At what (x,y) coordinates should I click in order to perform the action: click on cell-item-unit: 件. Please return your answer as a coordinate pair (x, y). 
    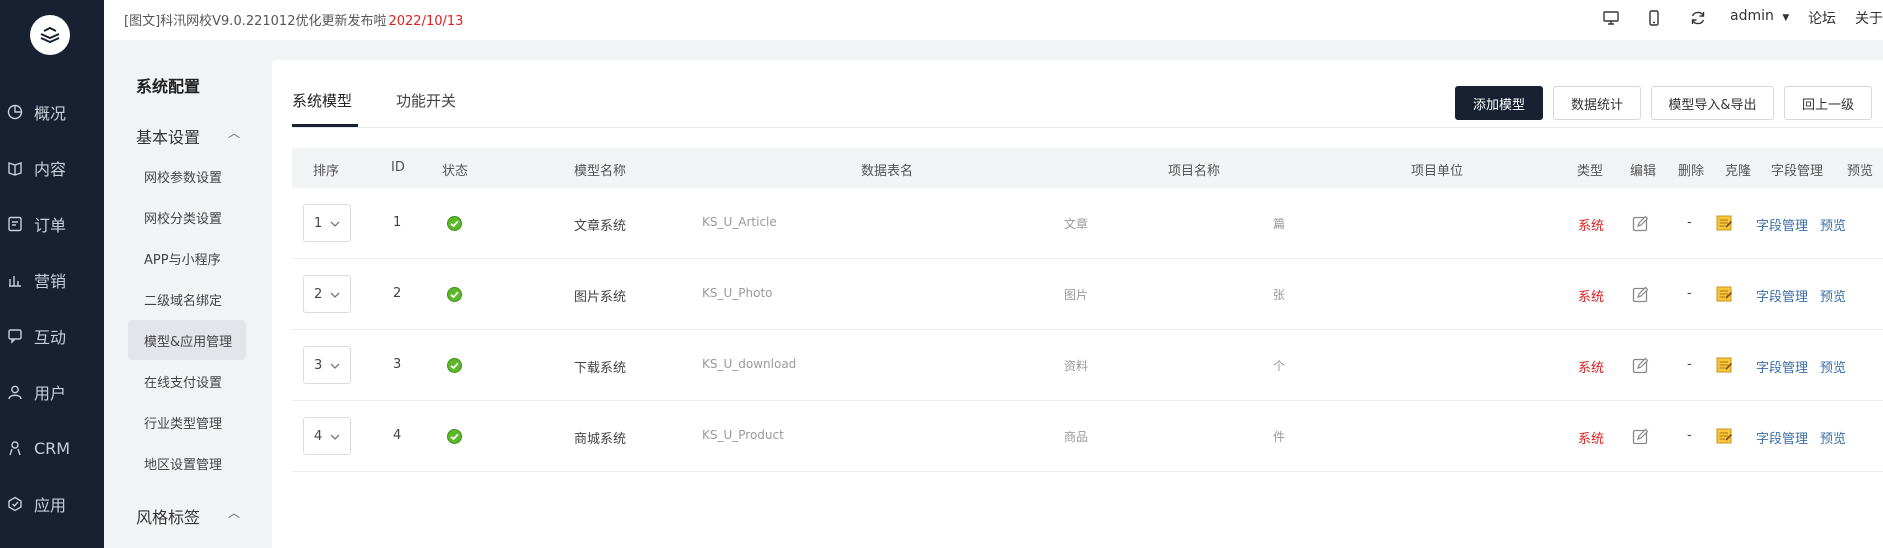
    Looking at the image, I should click on (1279, 437).